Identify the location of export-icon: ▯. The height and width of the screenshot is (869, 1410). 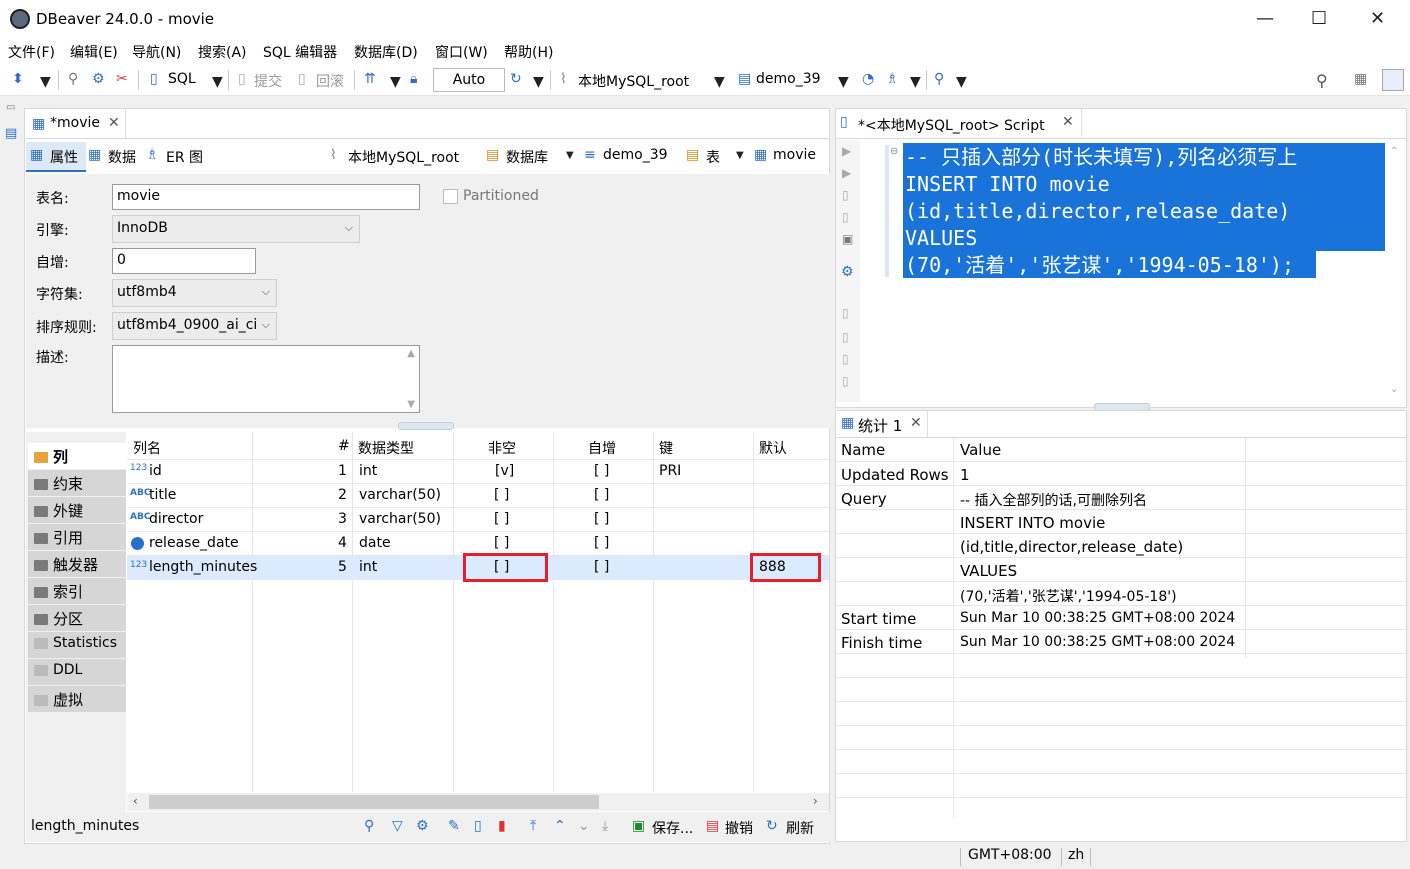
(845, 217).